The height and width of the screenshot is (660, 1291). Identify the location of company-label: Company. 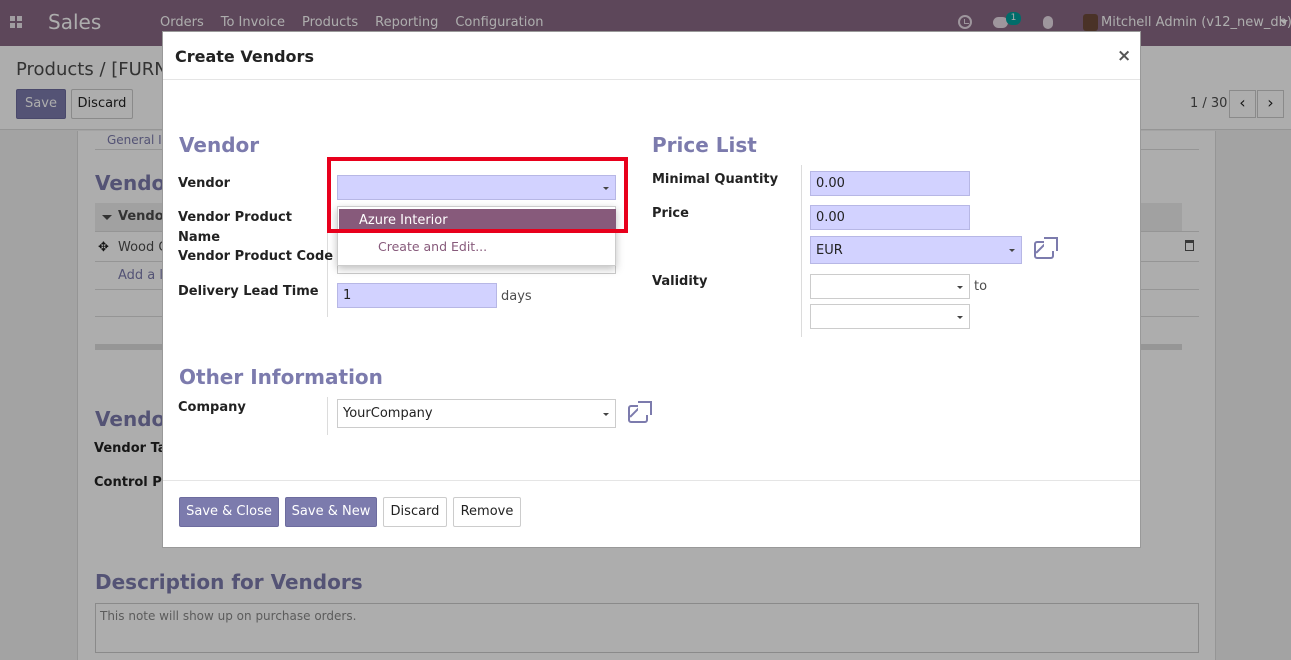
(212, 407).